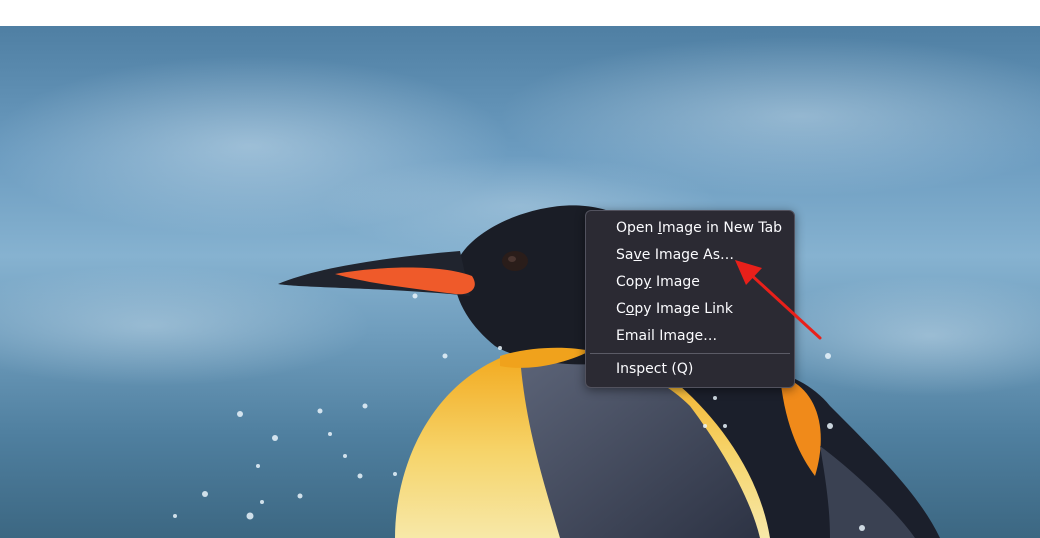 The height and width of the screenshot is (538, 1040). I want to click on page-top-bar, so click(520, 13).